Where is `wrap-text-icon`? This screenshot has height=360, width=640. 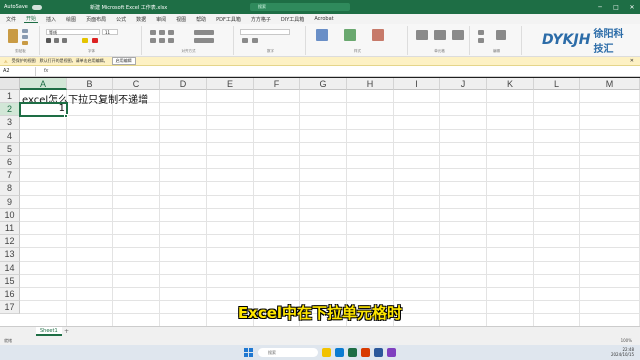 wrap-text-icon is located at coordinates (204, 32).